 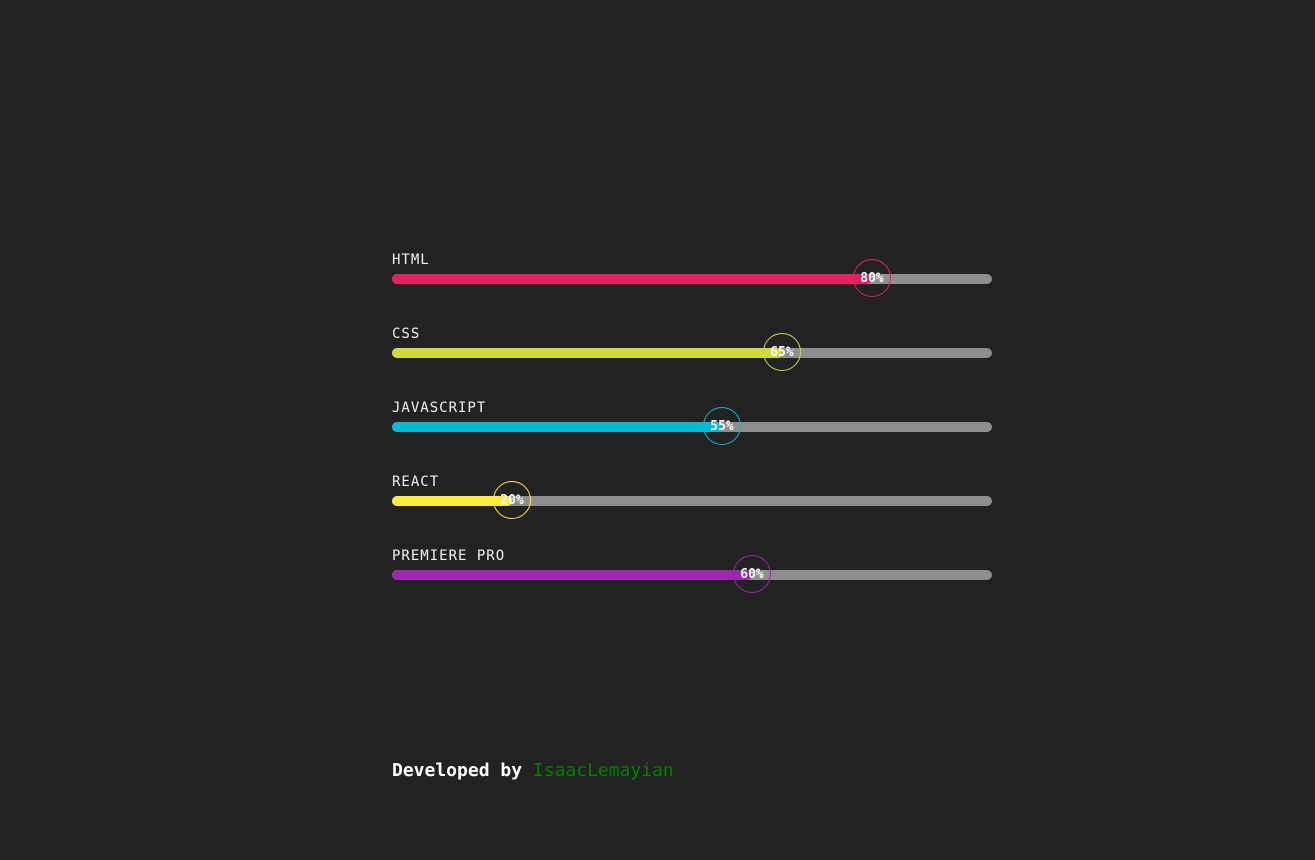 I want to click on skill-row: HTML 80%, so click(x=692, y=287).